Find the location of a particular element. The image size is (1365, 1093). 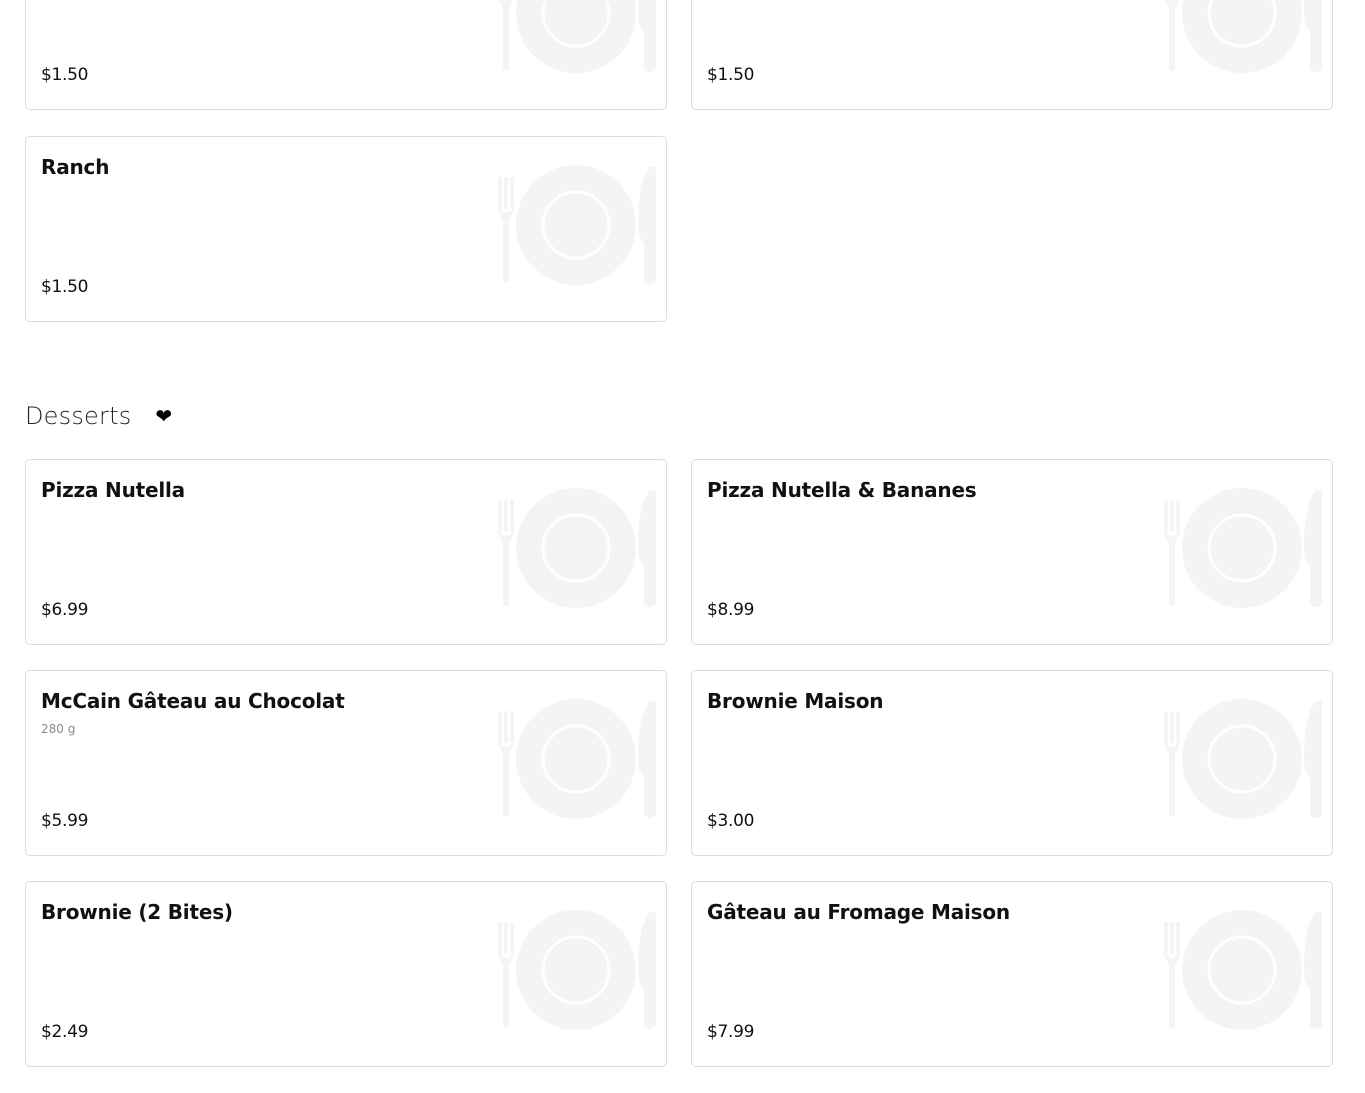

section-header-desserts: Desserts ❤ is located at coordinates (98, 416).